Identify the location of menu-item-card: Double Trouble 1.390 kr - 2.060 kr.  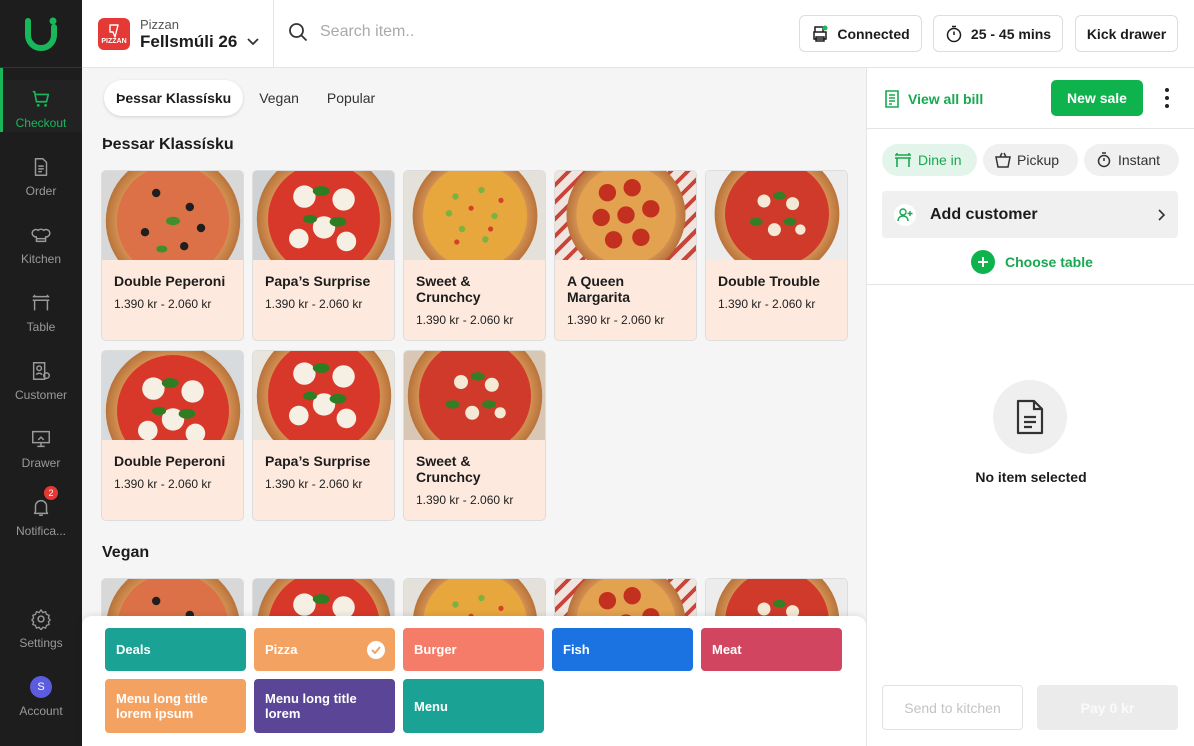
(776, 255).